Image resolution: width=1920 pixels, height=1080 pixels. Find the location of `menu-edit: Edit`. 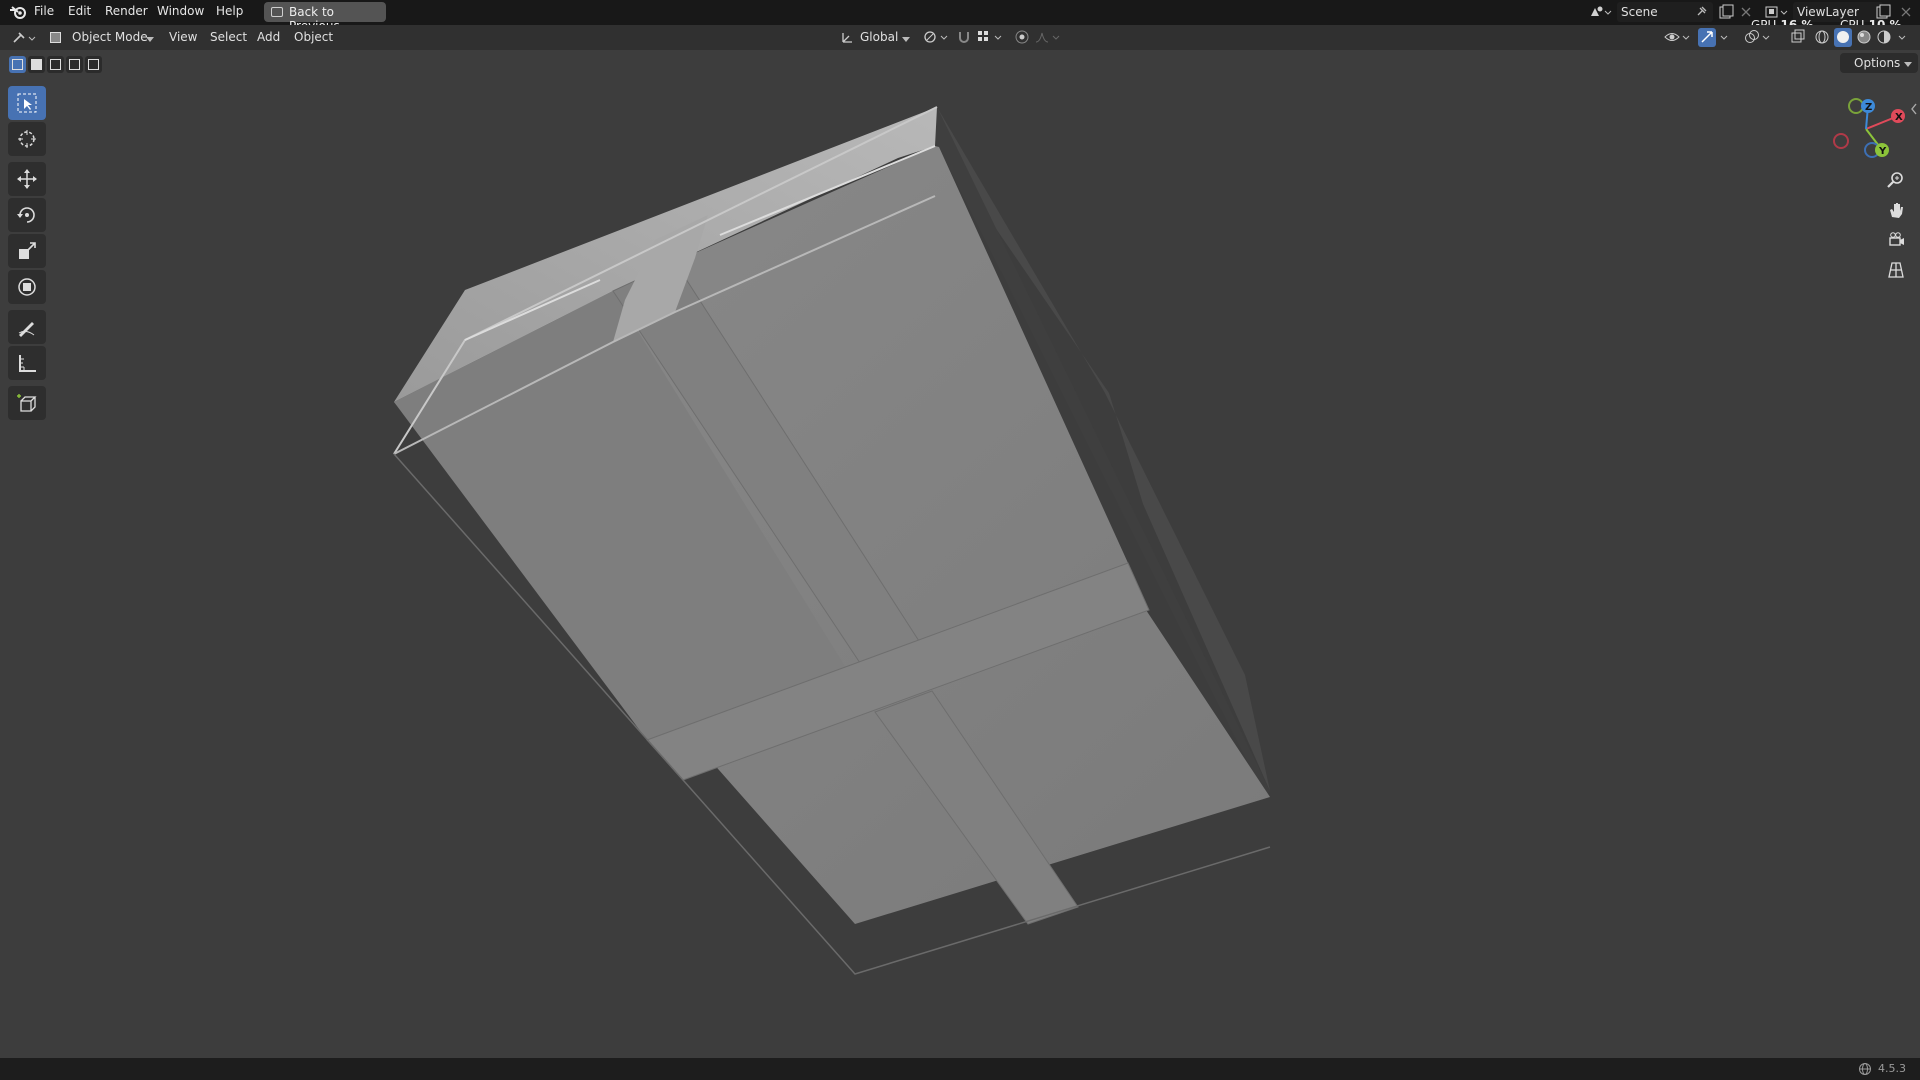

menu-edit: Edit is located at coordinates (79, 11).